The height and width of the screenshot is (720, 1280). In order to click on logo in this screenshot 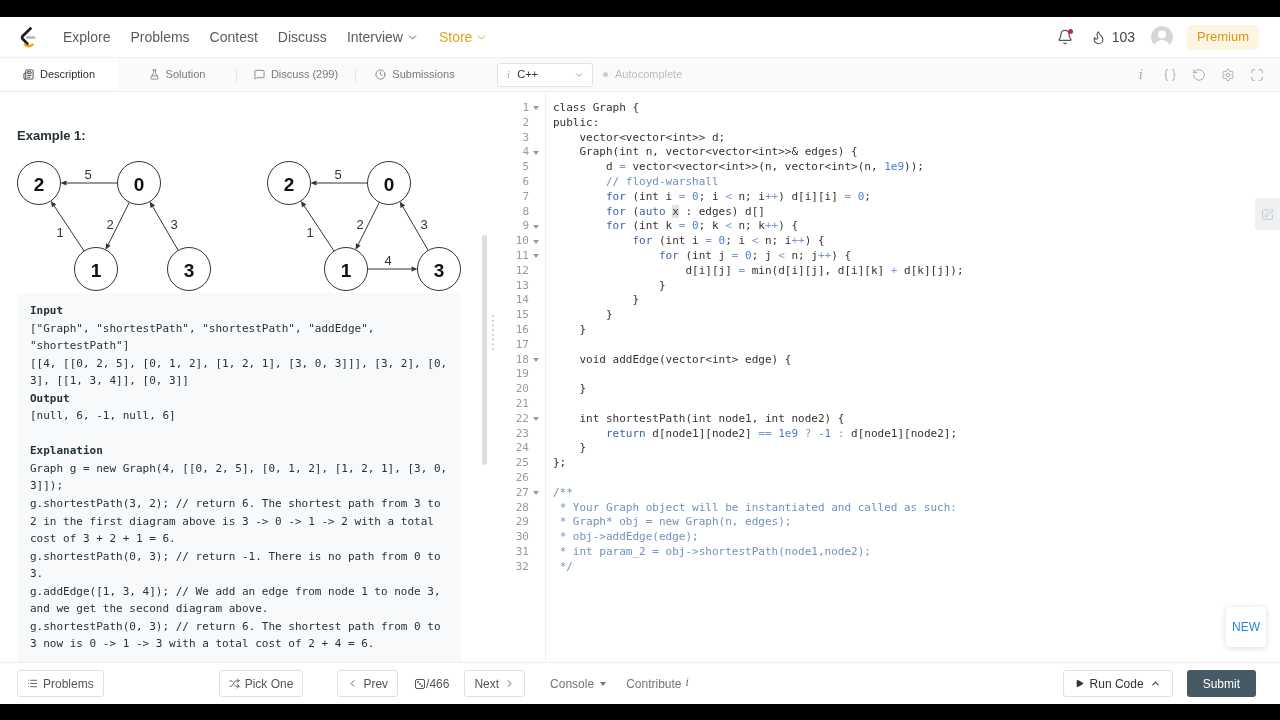, I will do `click(27, 37)`.